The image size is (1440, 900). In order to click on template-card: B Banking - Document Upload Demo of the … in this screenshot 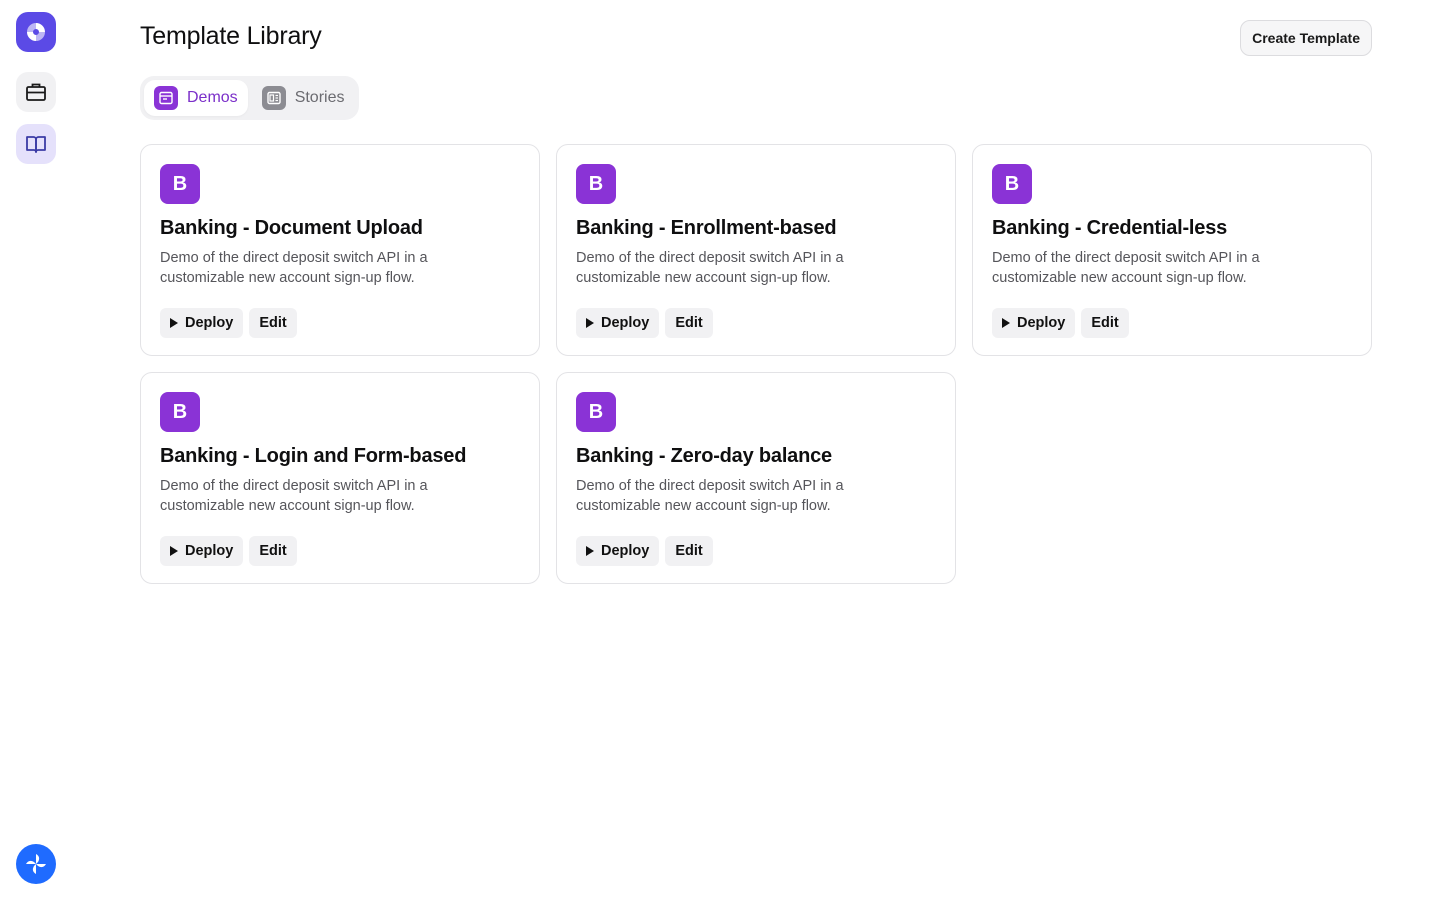, I will do `click(340, 250)`.